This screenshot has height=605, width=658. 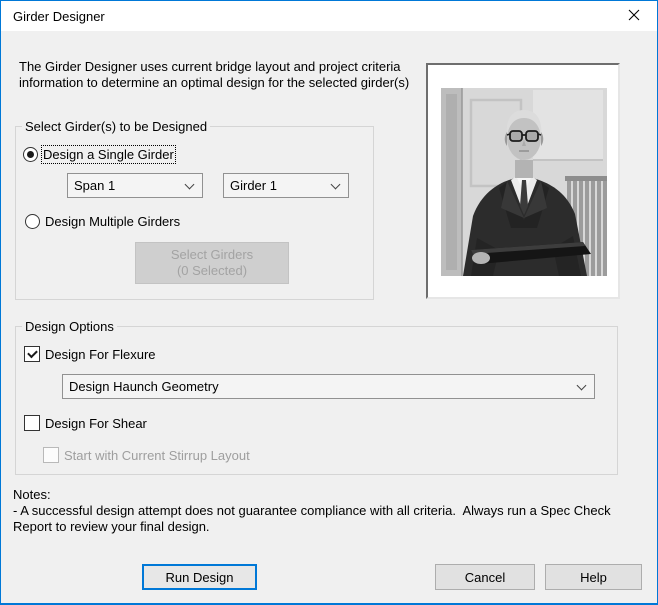 What do you see at coordinates (32, 221) in the screenshot?
I see `multiple-girders-radio` at bounding box center [32, 221].